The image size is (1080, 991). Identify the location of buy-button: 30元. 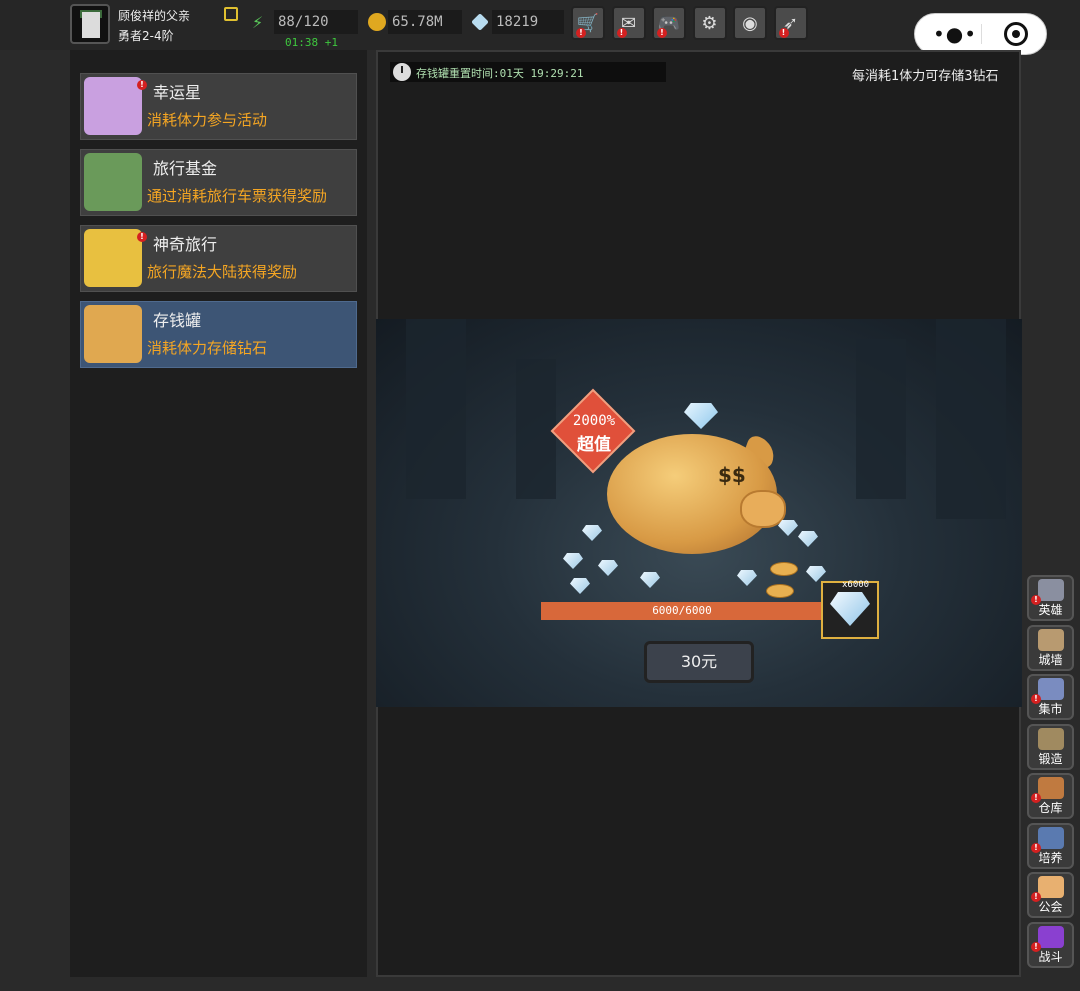
(699, 662).